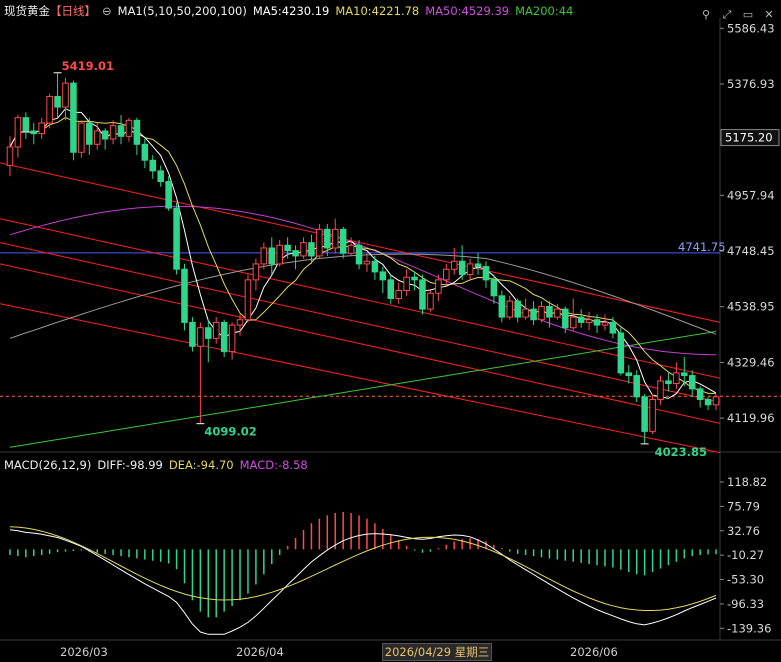 The image size is (781, 662). What do you see at coordinates (260, 652) in the screenshot?
I see `date-label-apr: 2026/04` at bounding box center [260, 652].